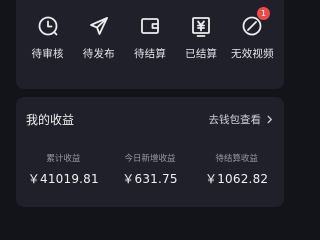  I want to click on stat-pending-income: 待结算收益 ￥1062.82, so click(237, 169).